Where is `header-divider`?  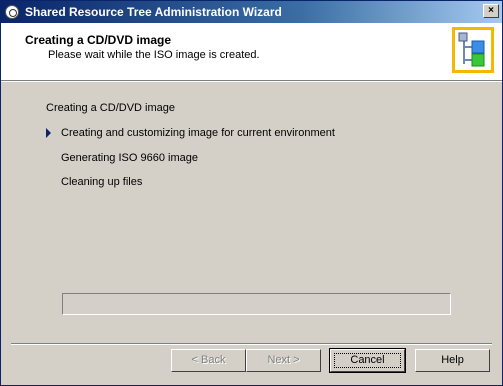 header-divider is located at coordinates (251, 81).